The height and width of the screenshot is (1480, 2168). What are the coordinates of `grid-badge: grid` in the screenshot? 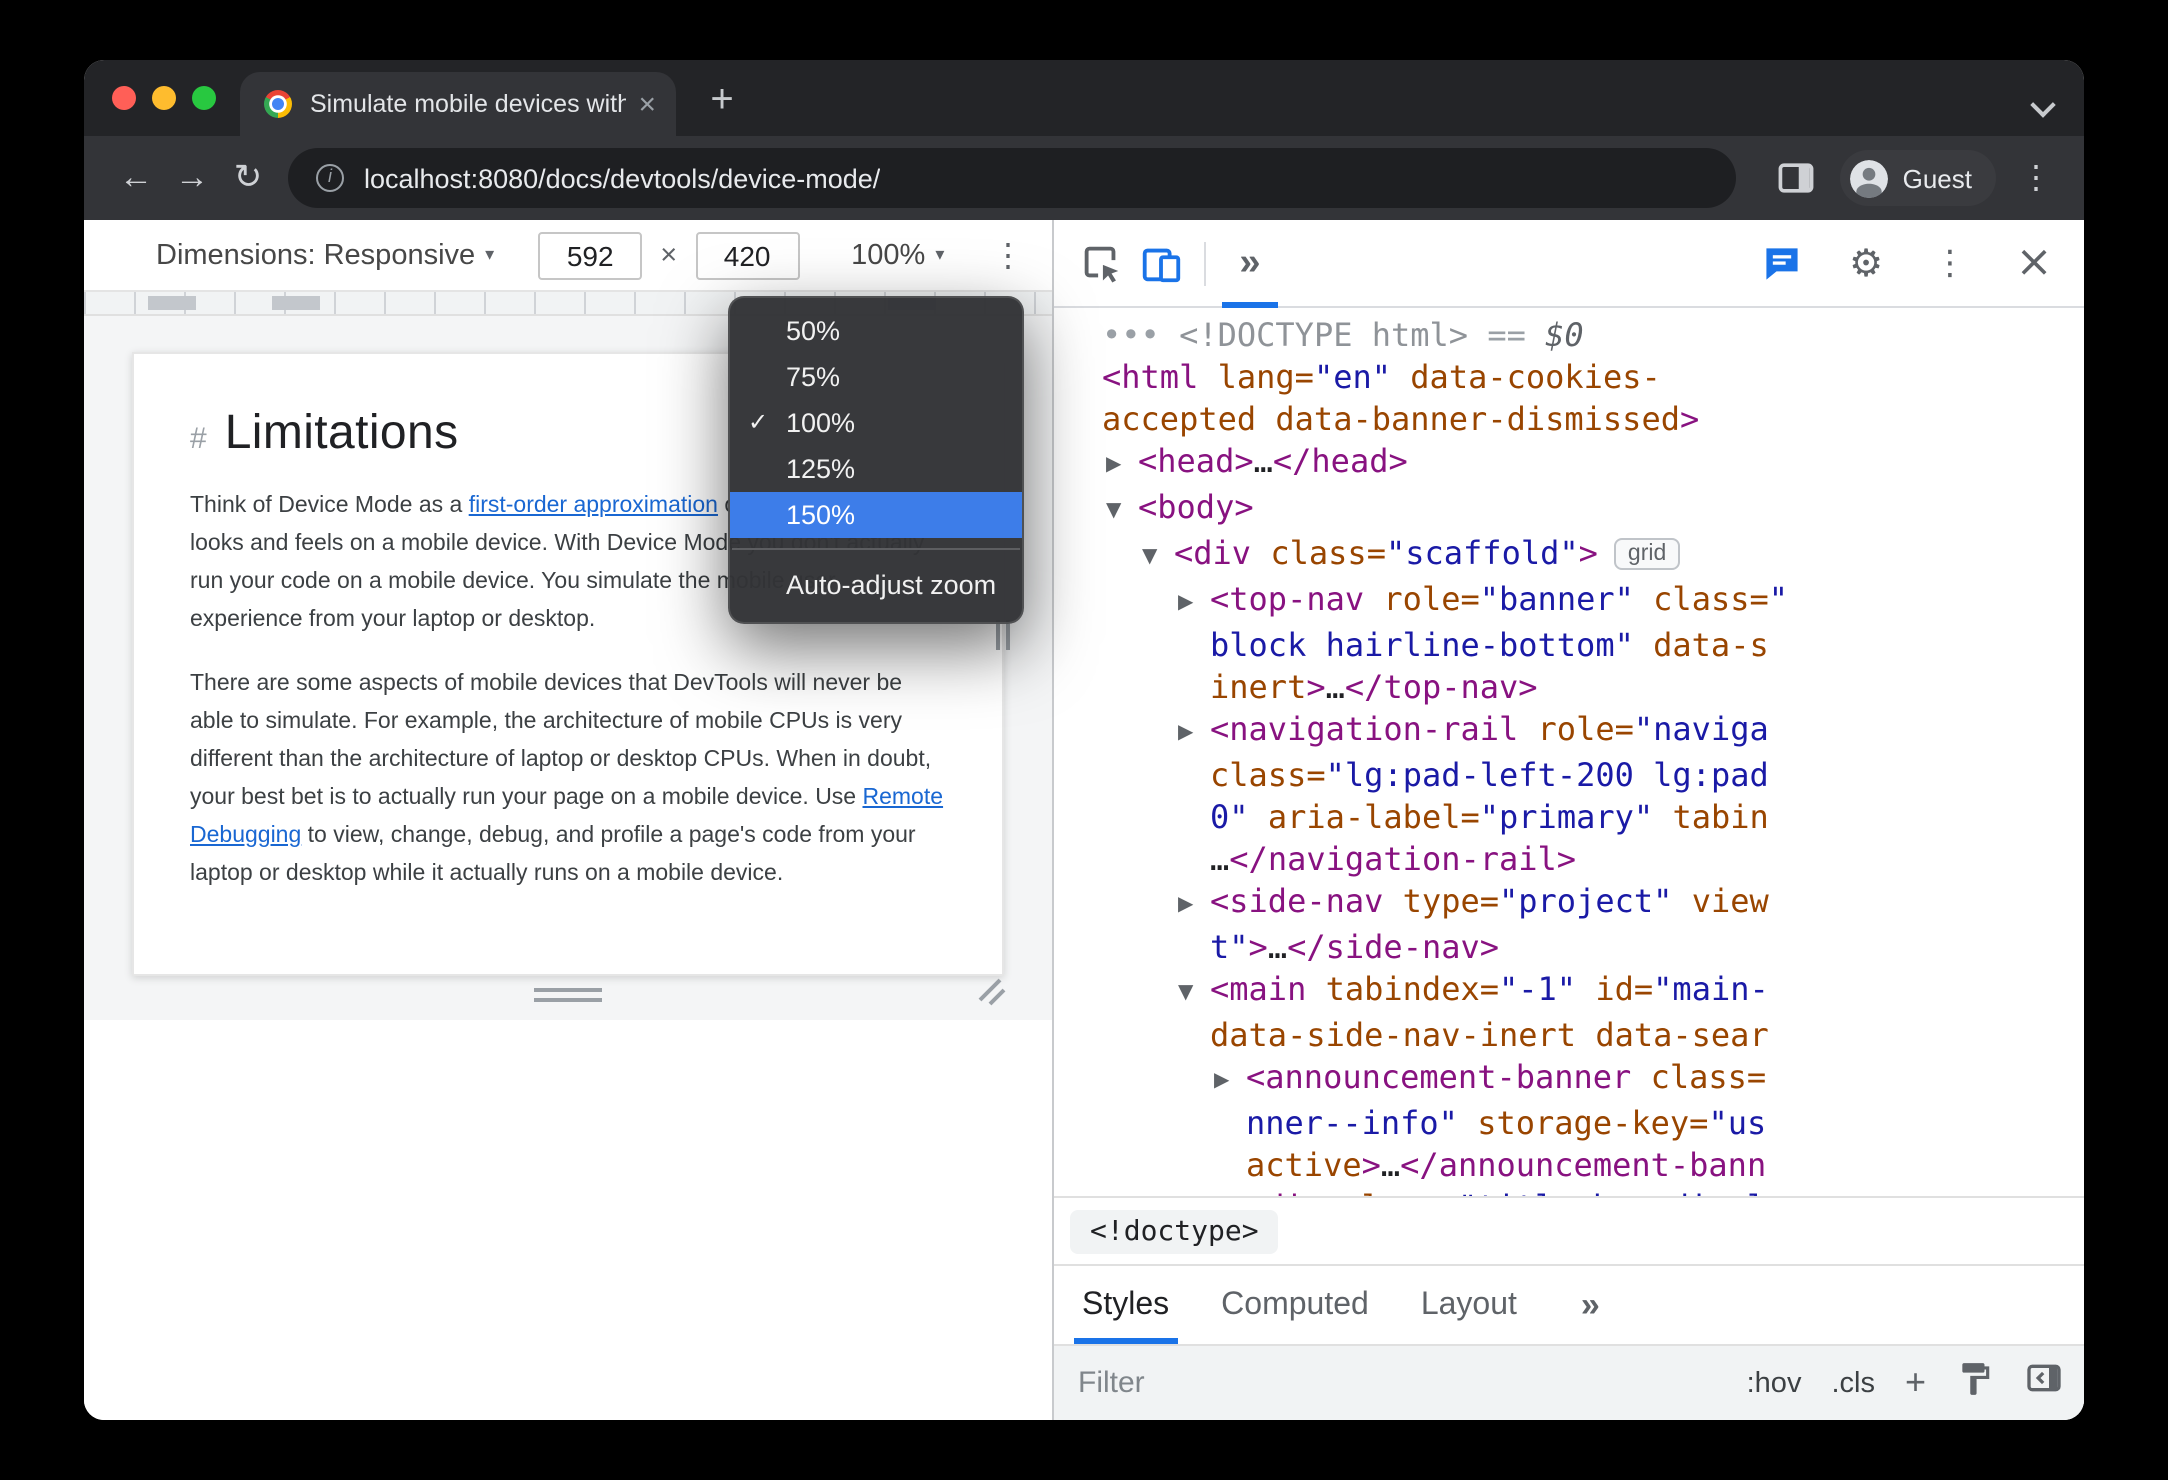 It's located at (1647, 554).